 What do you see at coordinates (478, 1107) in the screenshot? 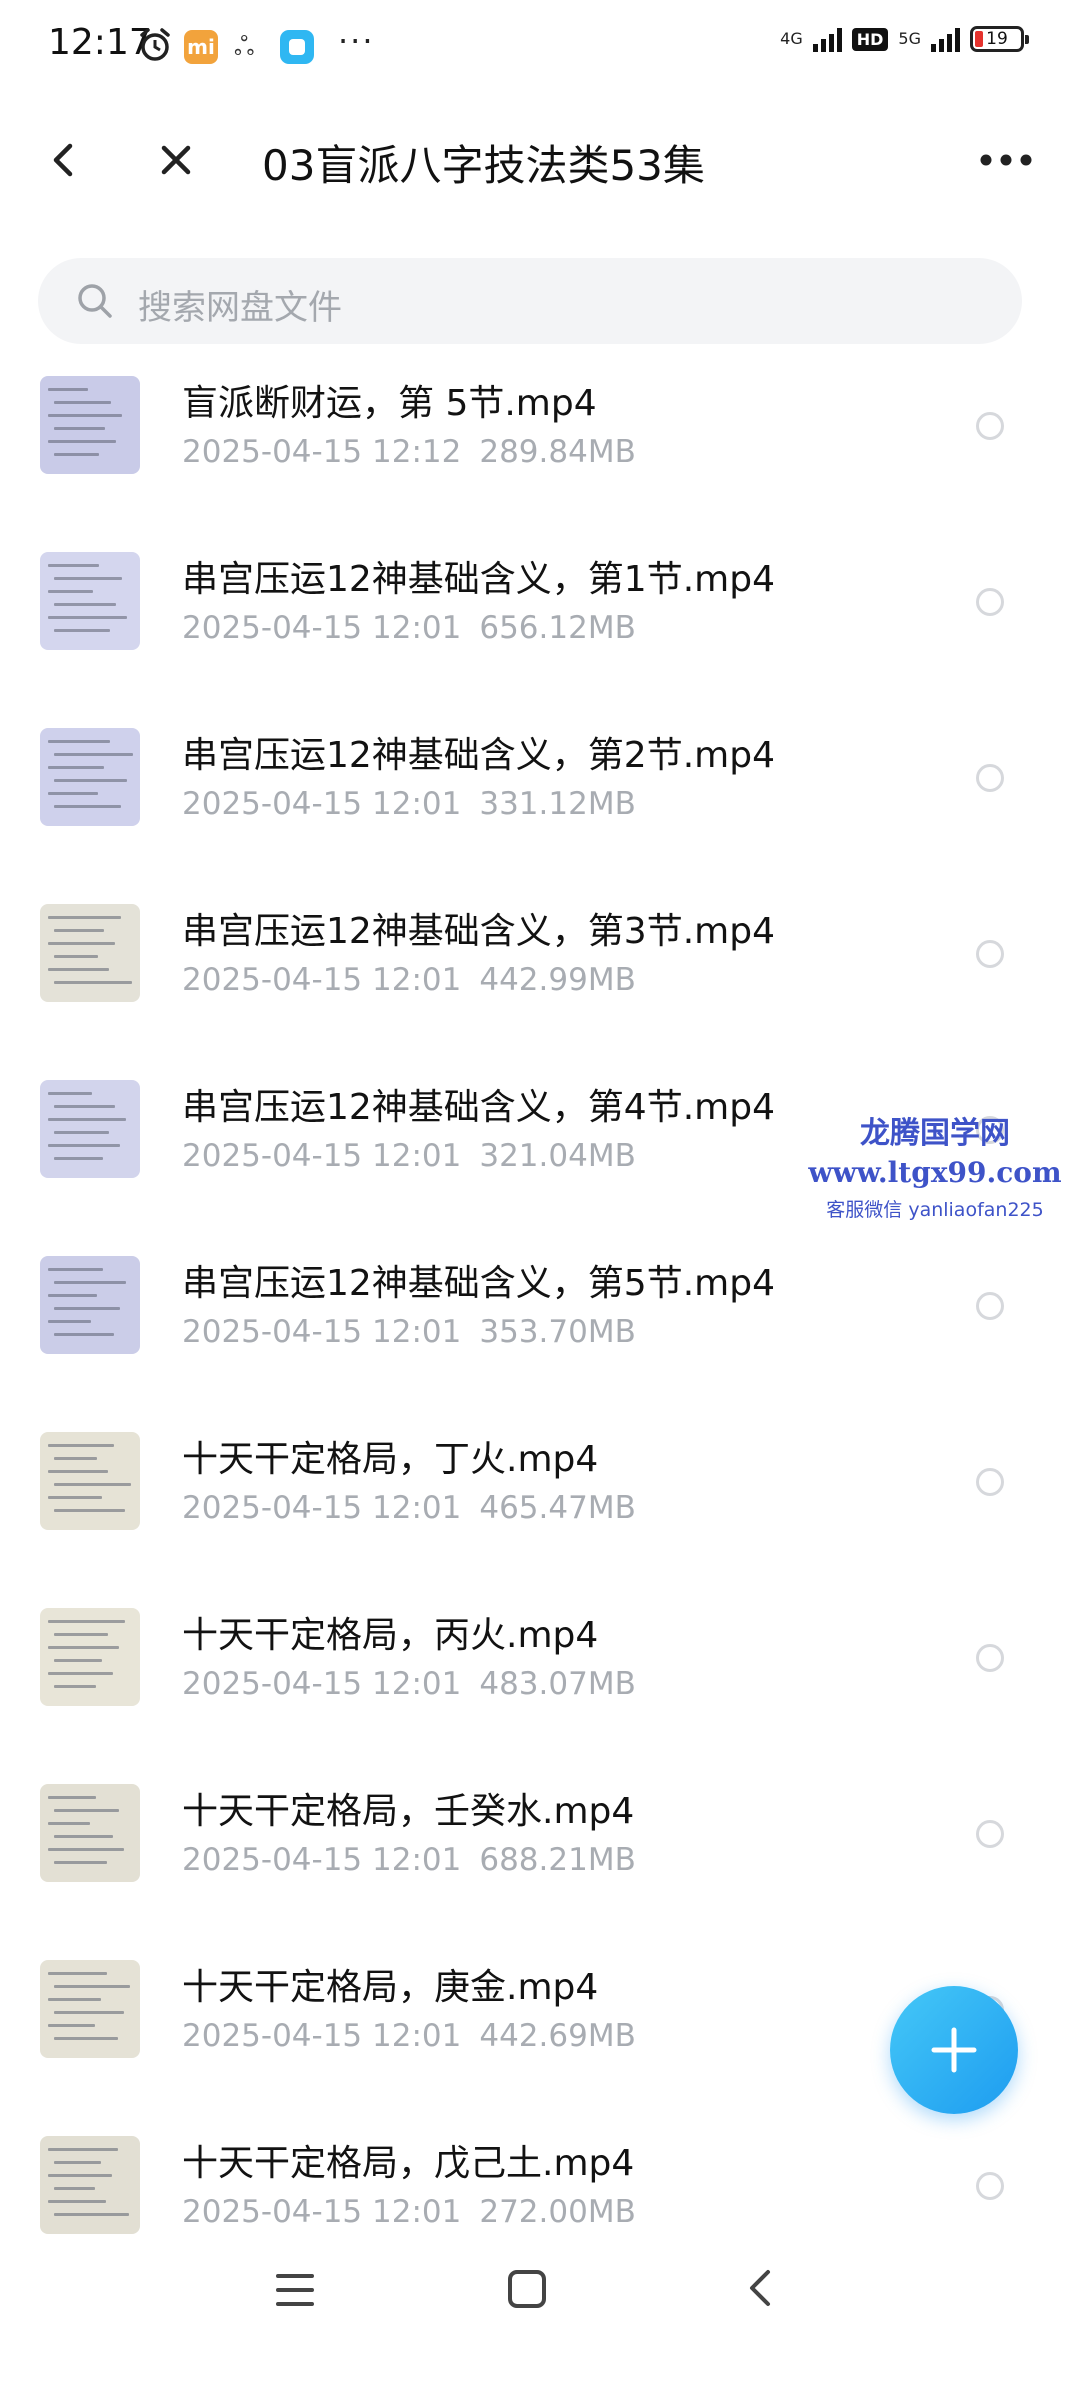
I see `file-name: 串宫压运12神基础含义，第4节.mp4` at bounding box center [478, 1107].